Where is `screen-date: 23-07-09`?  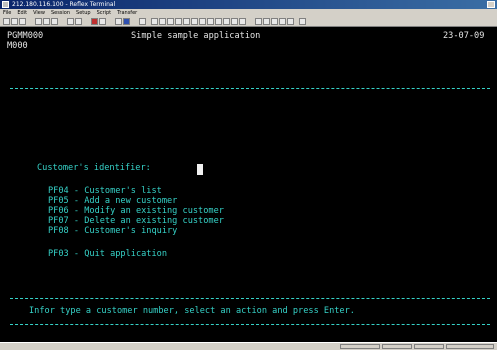
screen-date: 23-07-09 is located at coordinates (464, 36).